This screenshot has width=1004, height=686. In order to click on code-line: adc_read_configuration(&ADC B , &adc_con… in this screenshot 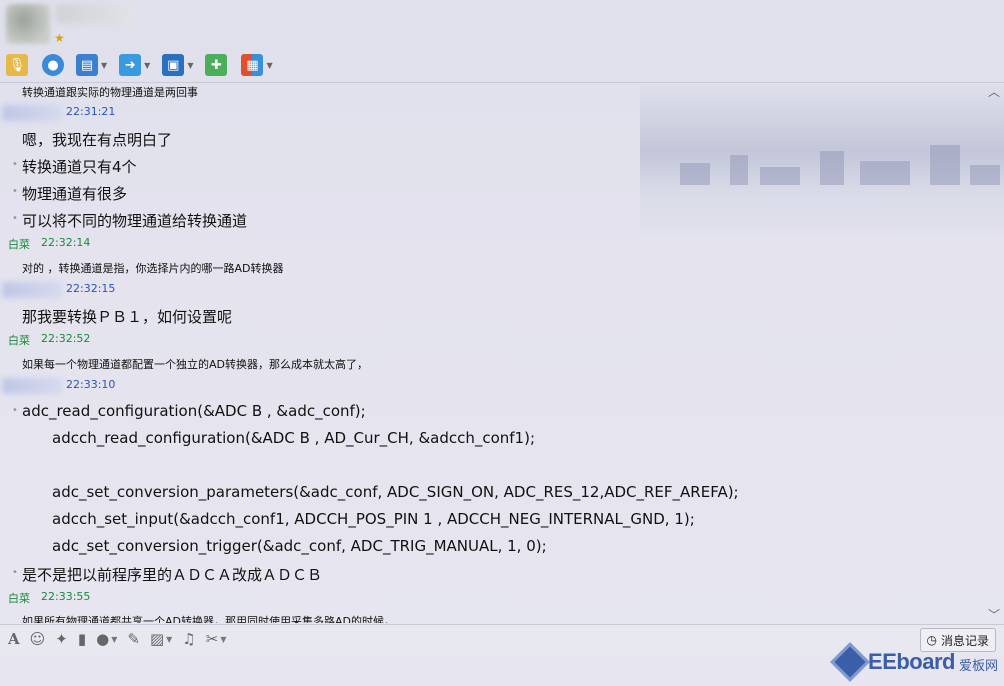, I will do `click(194, 411)`.